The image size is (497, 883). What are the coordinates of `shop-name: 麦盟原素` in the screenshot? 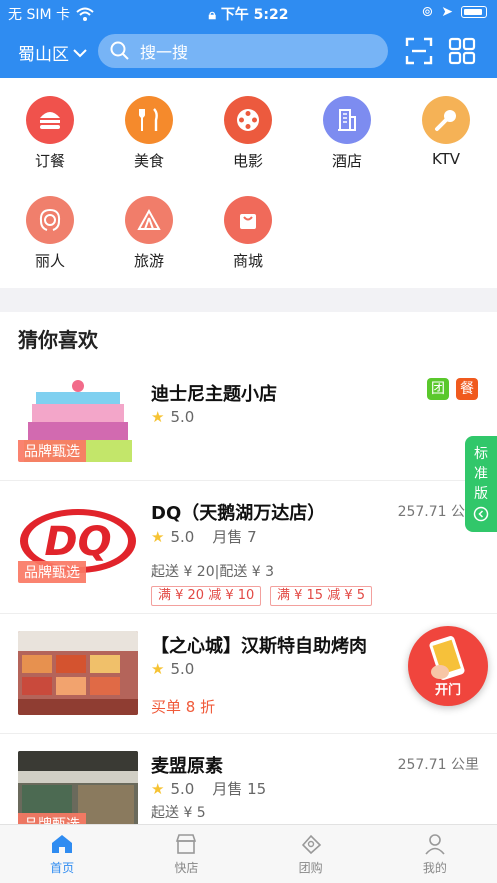 It's located at (187, 766).